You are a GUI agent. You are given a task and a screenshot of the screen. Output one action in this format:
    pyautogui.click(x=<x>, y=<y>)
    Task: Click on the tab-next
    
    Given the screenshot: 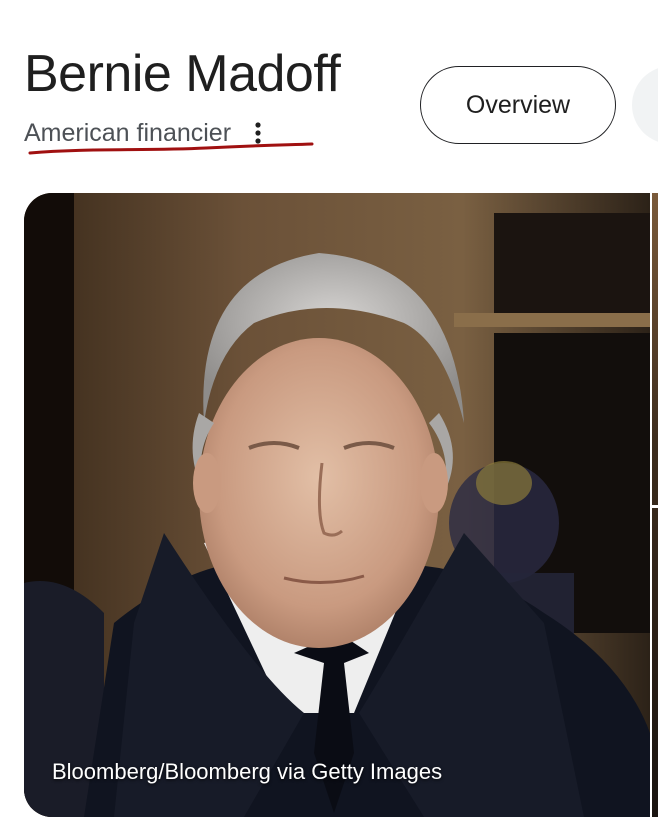 What is the action you would take?
    pyautogui.click(x=645, y=105)
    